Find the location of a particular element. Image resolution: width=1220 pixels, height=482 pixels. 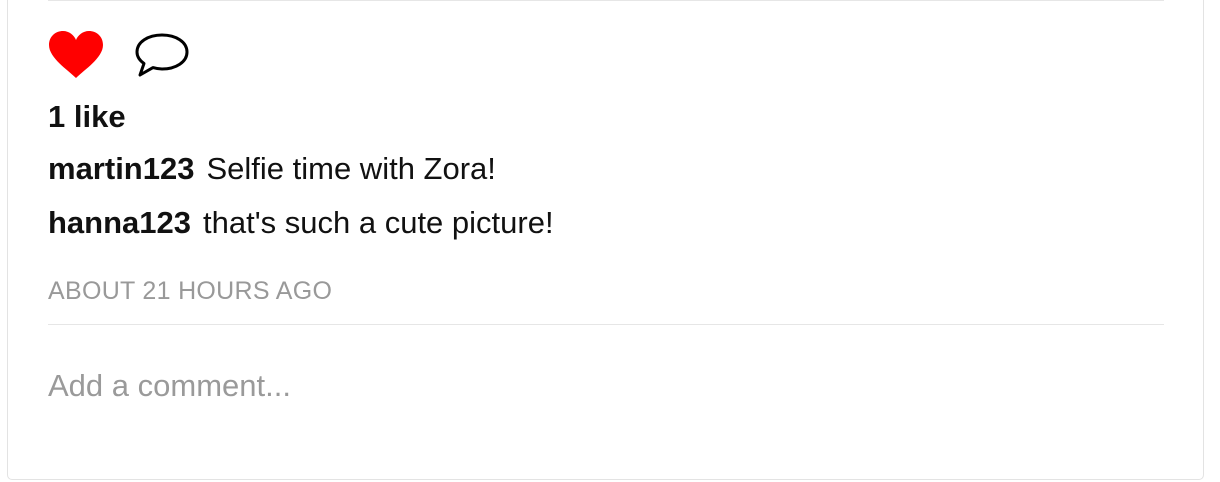

heart-icon is located at coordinates (76, 54).